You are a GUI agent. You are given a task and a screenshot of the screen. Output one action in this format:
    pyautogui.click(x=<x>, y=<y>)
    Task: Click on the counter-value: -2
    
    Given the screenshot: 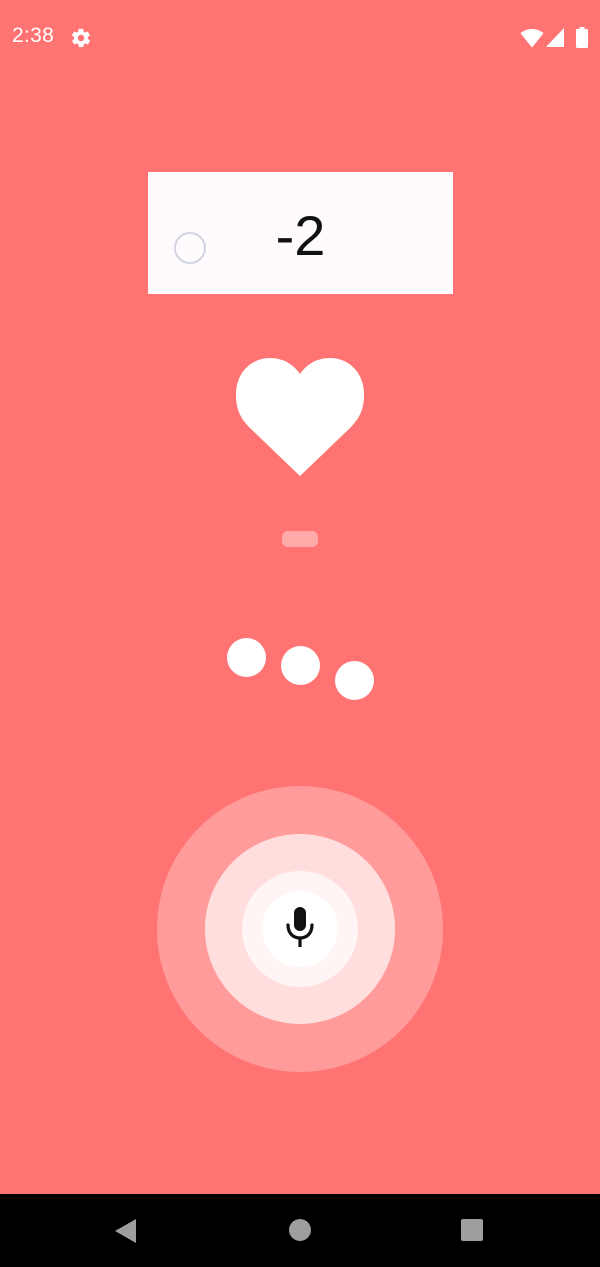 What is the action you would take?
    pyautogui.click(x=300, y=235)
    